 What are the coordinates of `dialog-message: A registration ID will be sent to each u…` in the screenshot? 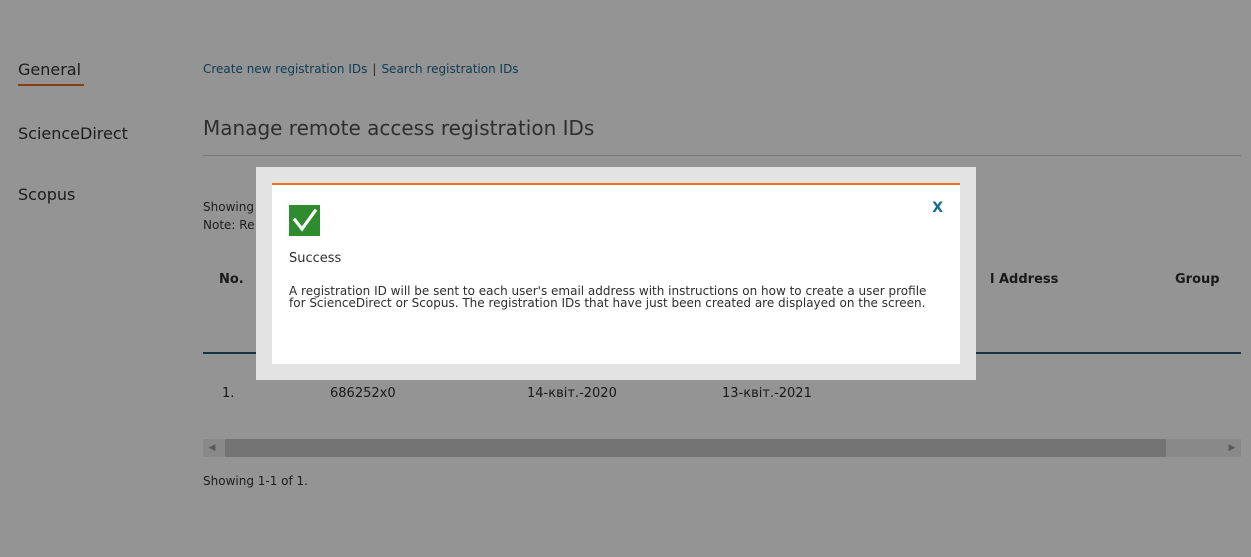 It's located at (608, 297).